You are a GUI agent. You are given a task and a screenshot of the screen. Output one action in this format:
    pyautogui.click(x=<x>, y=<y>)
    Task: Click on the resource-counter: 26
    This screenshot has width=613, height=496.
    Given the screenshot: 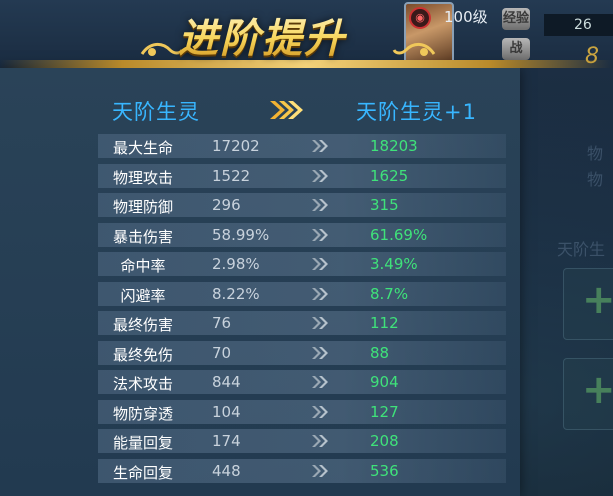 What is the action you would take?
    pyautogui.click(x=578, y=25)
    